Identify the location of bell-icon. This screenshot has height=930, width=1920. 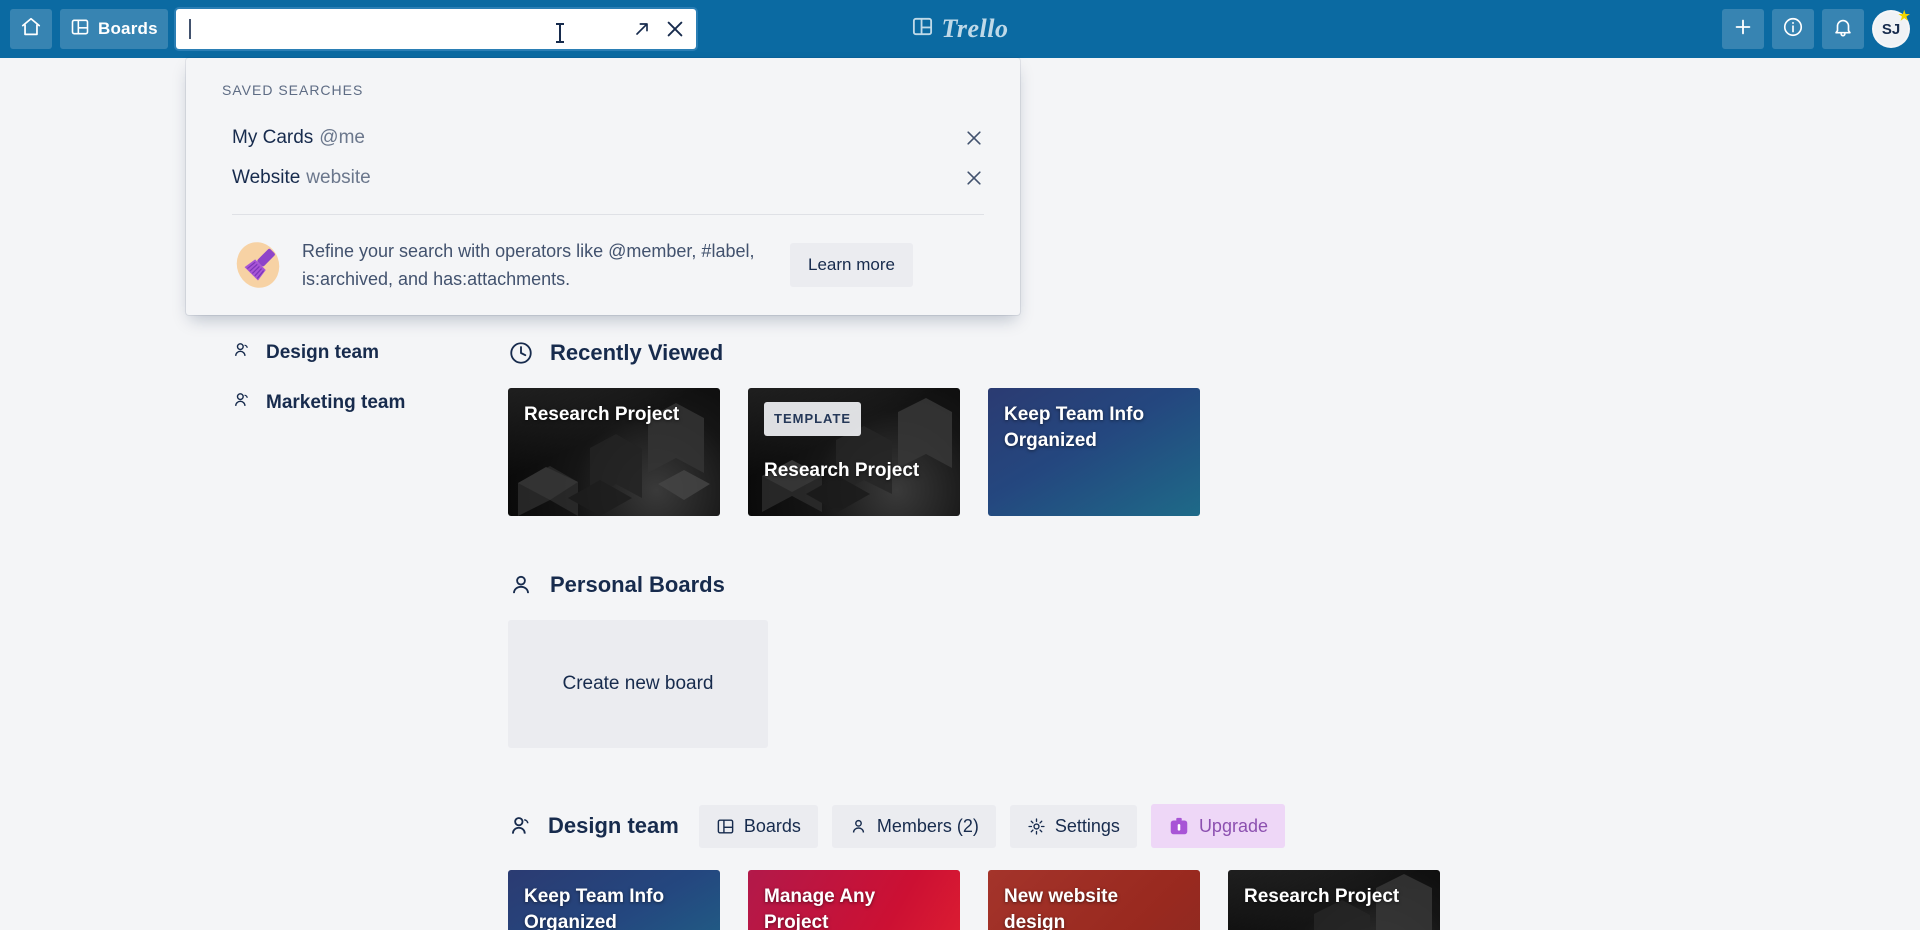
(1843, 29).